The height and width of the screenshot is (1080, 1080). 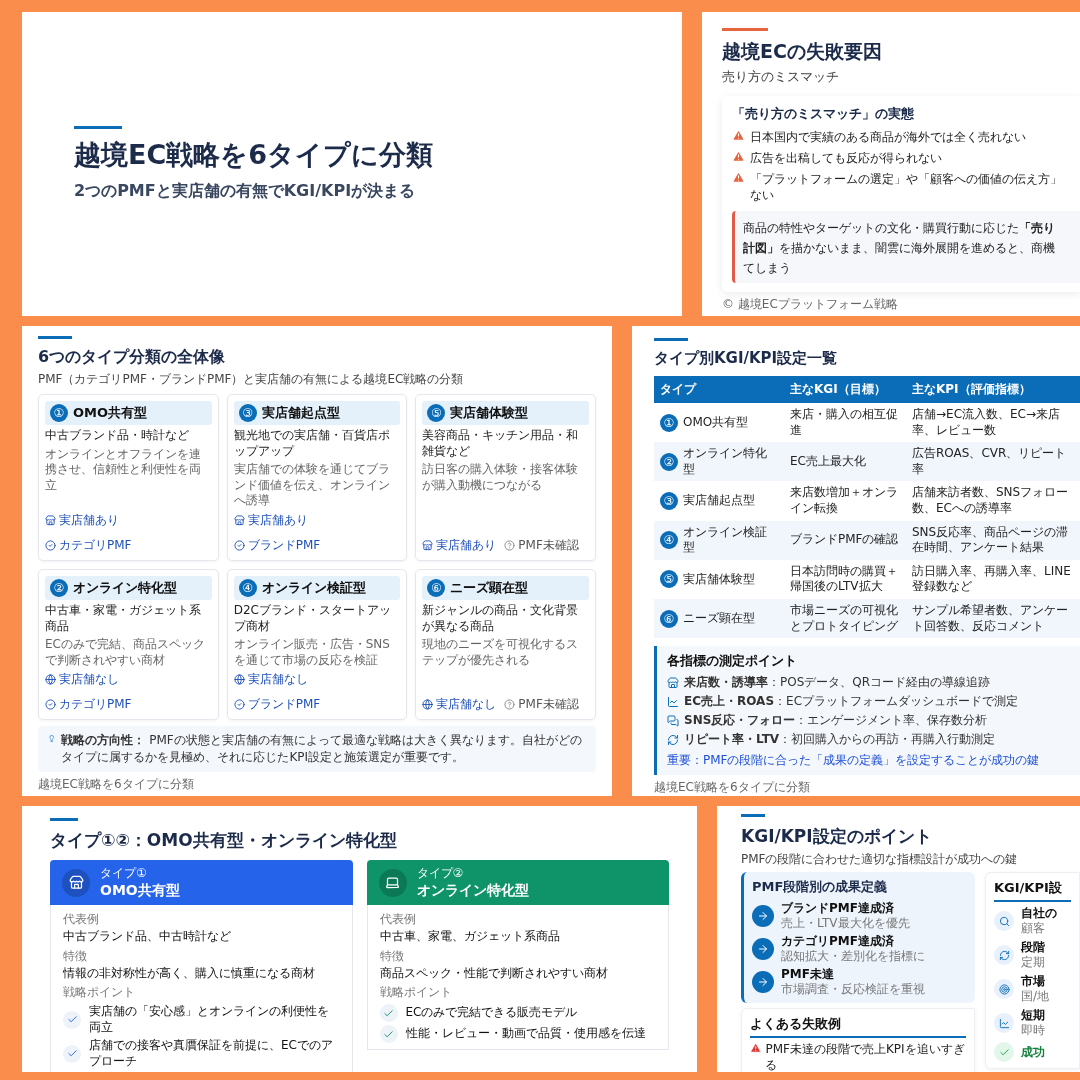 What do you see at coordinates (990, 540) in the screenshot?
I see `table-cell-text: SNS反応率、商品ページの滞在時間、アンケート結果` at bounding box center [990, 540].